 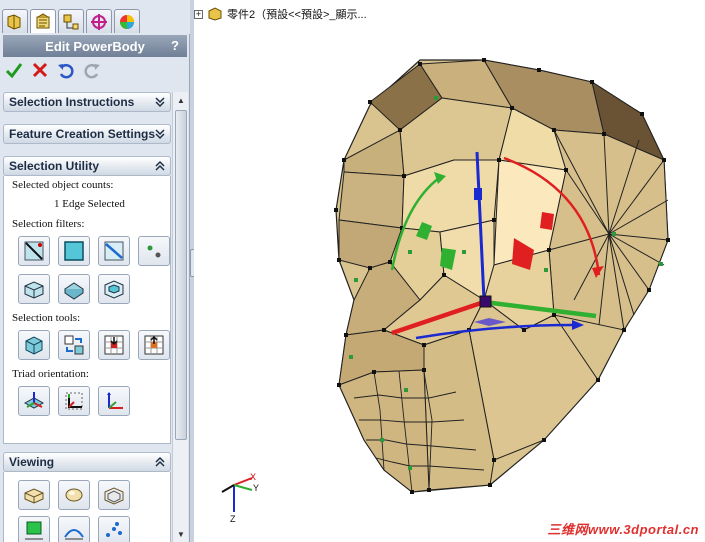 What do you see at coordinates (371, 200) in the screenshot?
I see `brow-left-face` at bounding box center [371, 200].